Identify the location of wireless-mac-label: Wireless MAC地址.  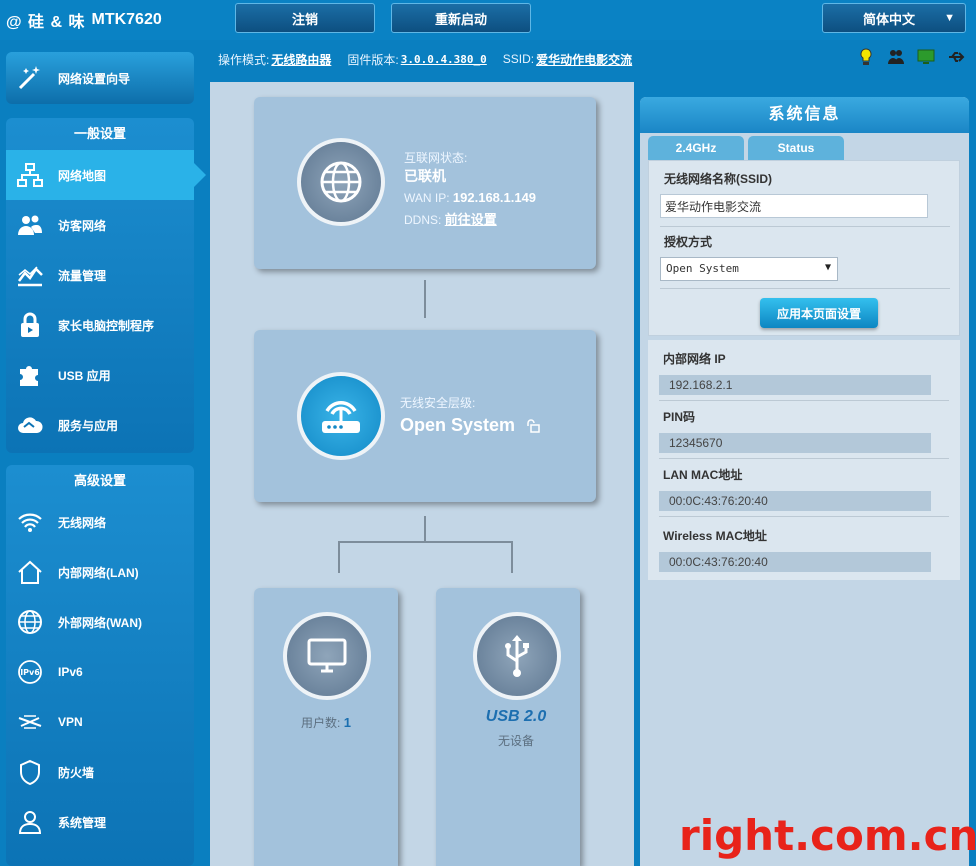
(715, 536).